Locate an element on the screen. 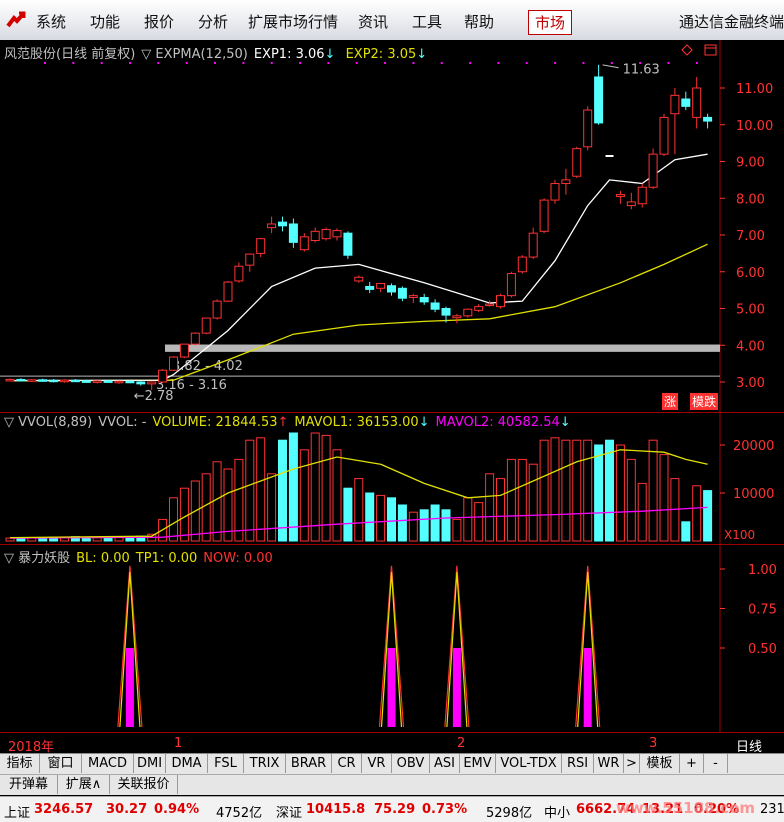 This screenshot has width=784, height=822. up-badge: 涨 is located at coordinates (670, 401).